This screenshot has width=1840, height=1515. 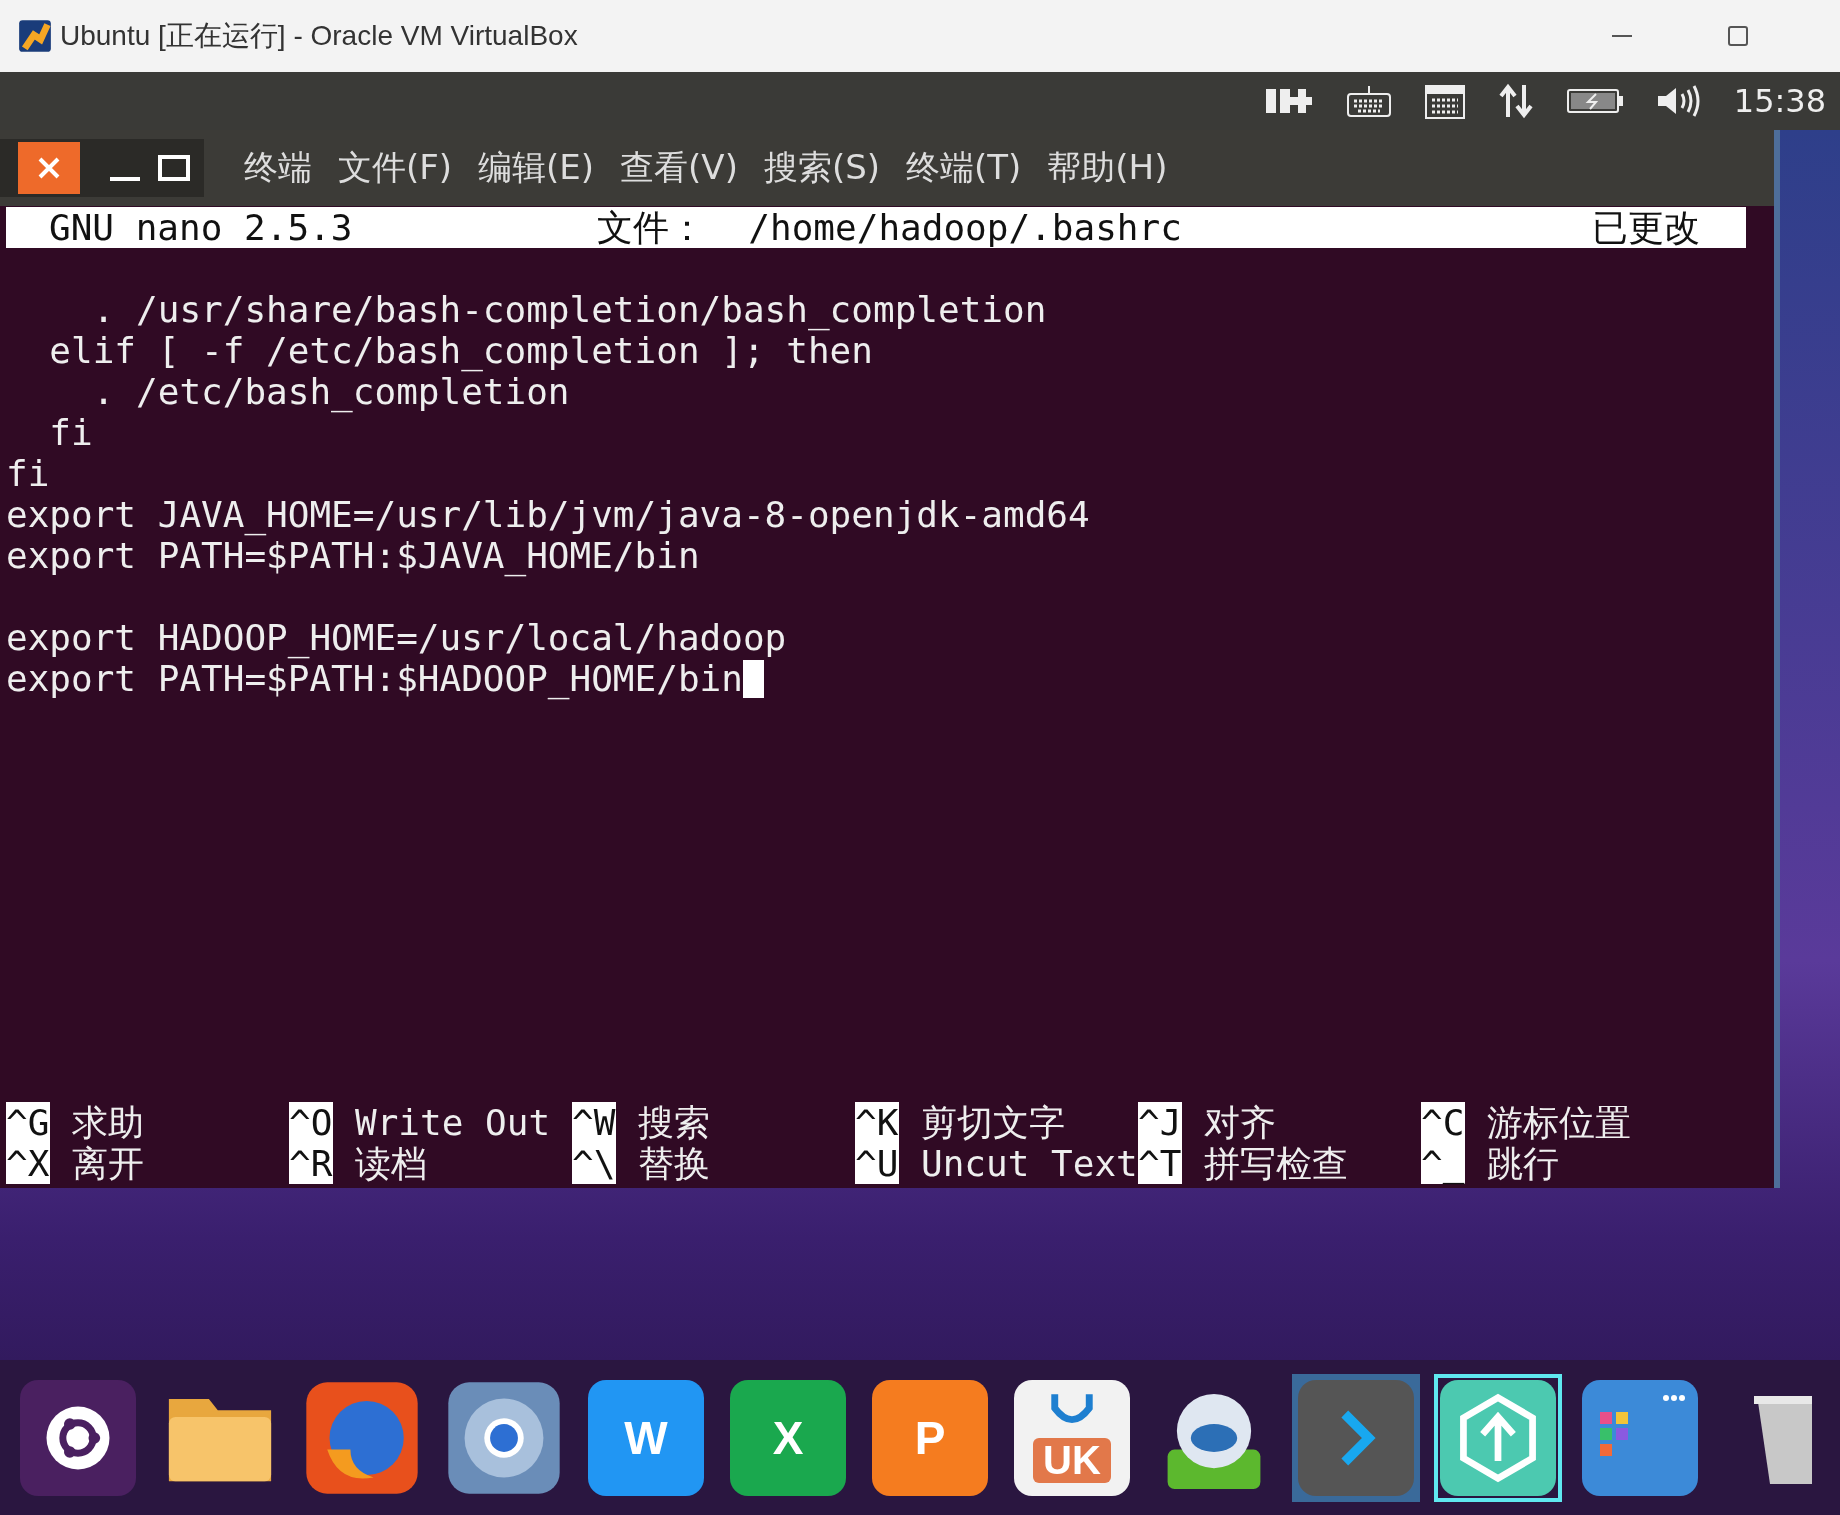 I want to click on code-line: elif [ -f /etc/bash_completion ]; then, so click(x=460, y=350).